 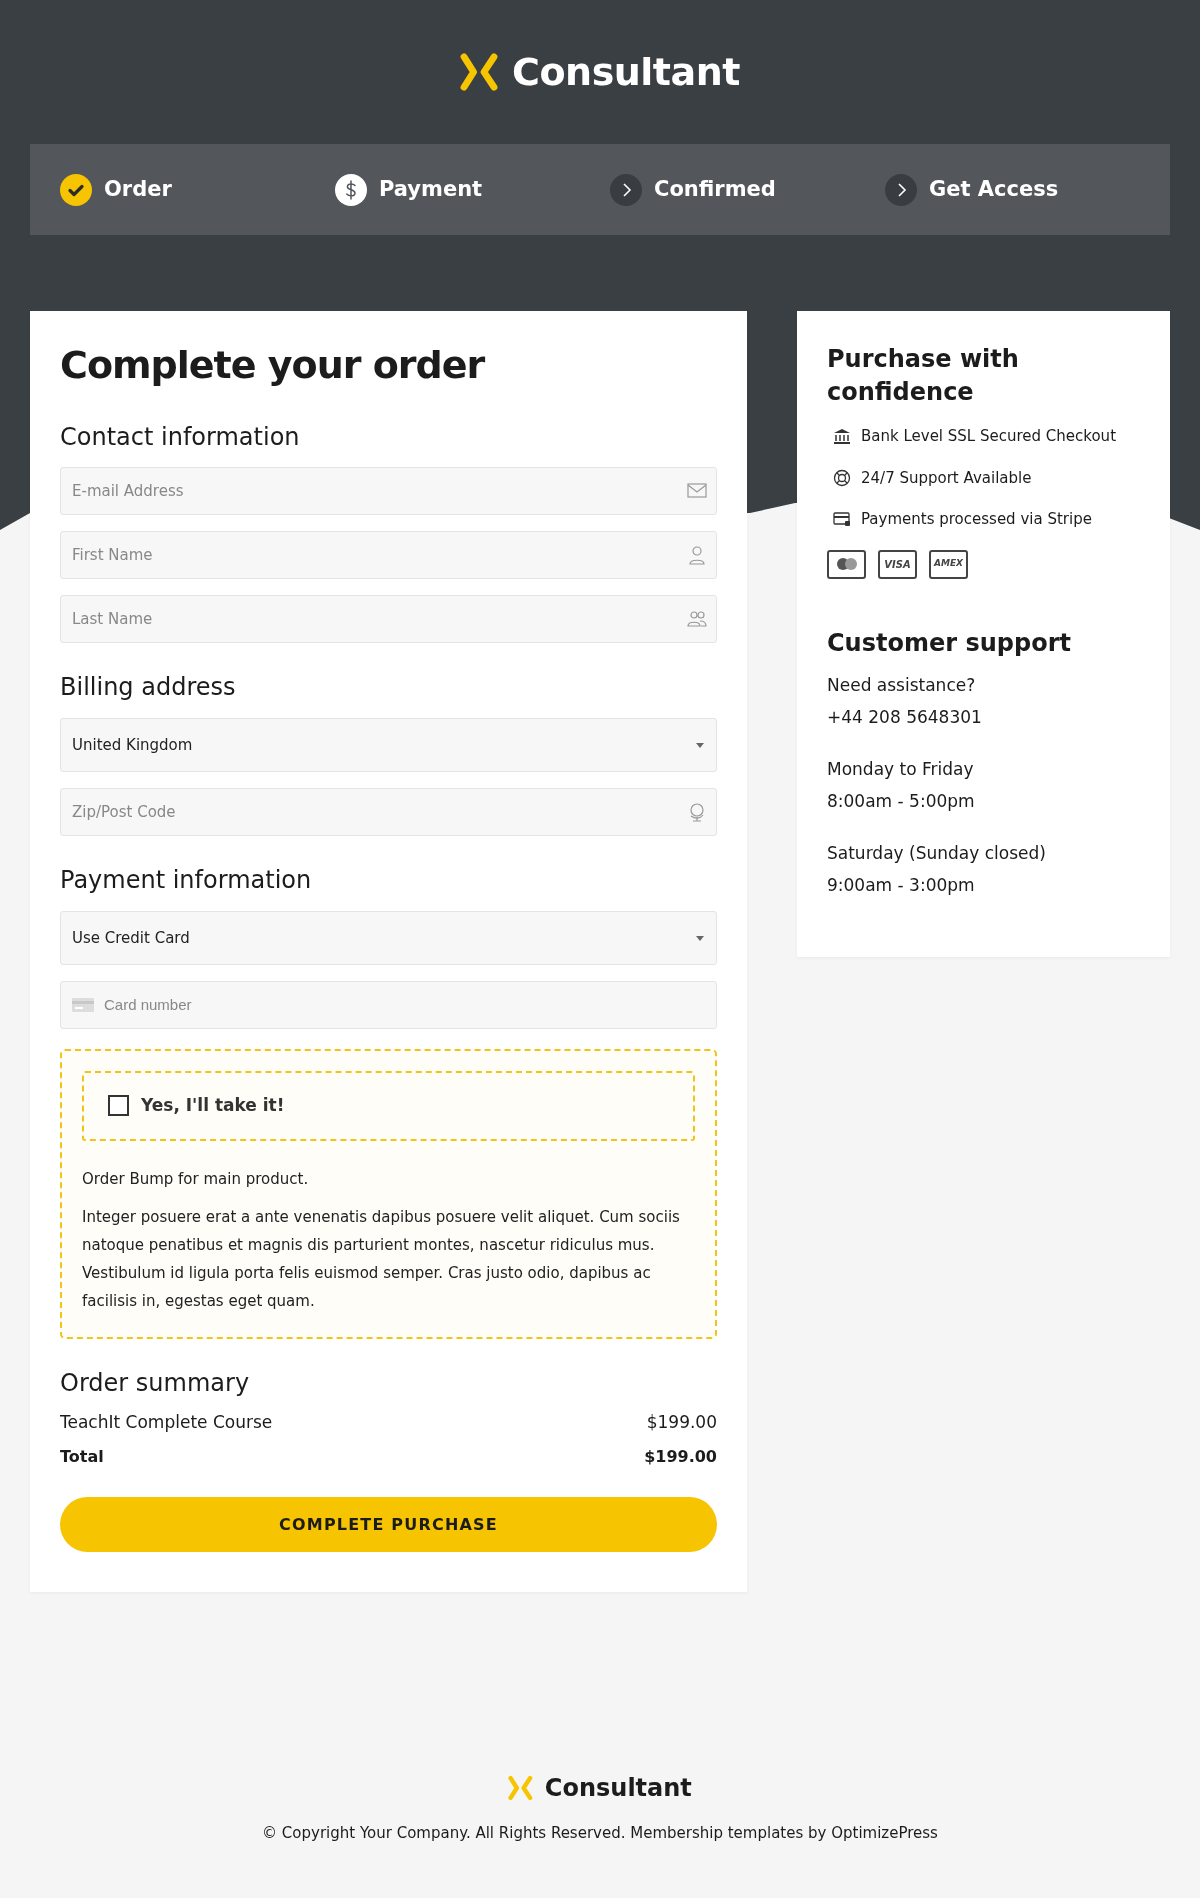 I want to click on section-heading: Contact information, so click(x=180, y=437).